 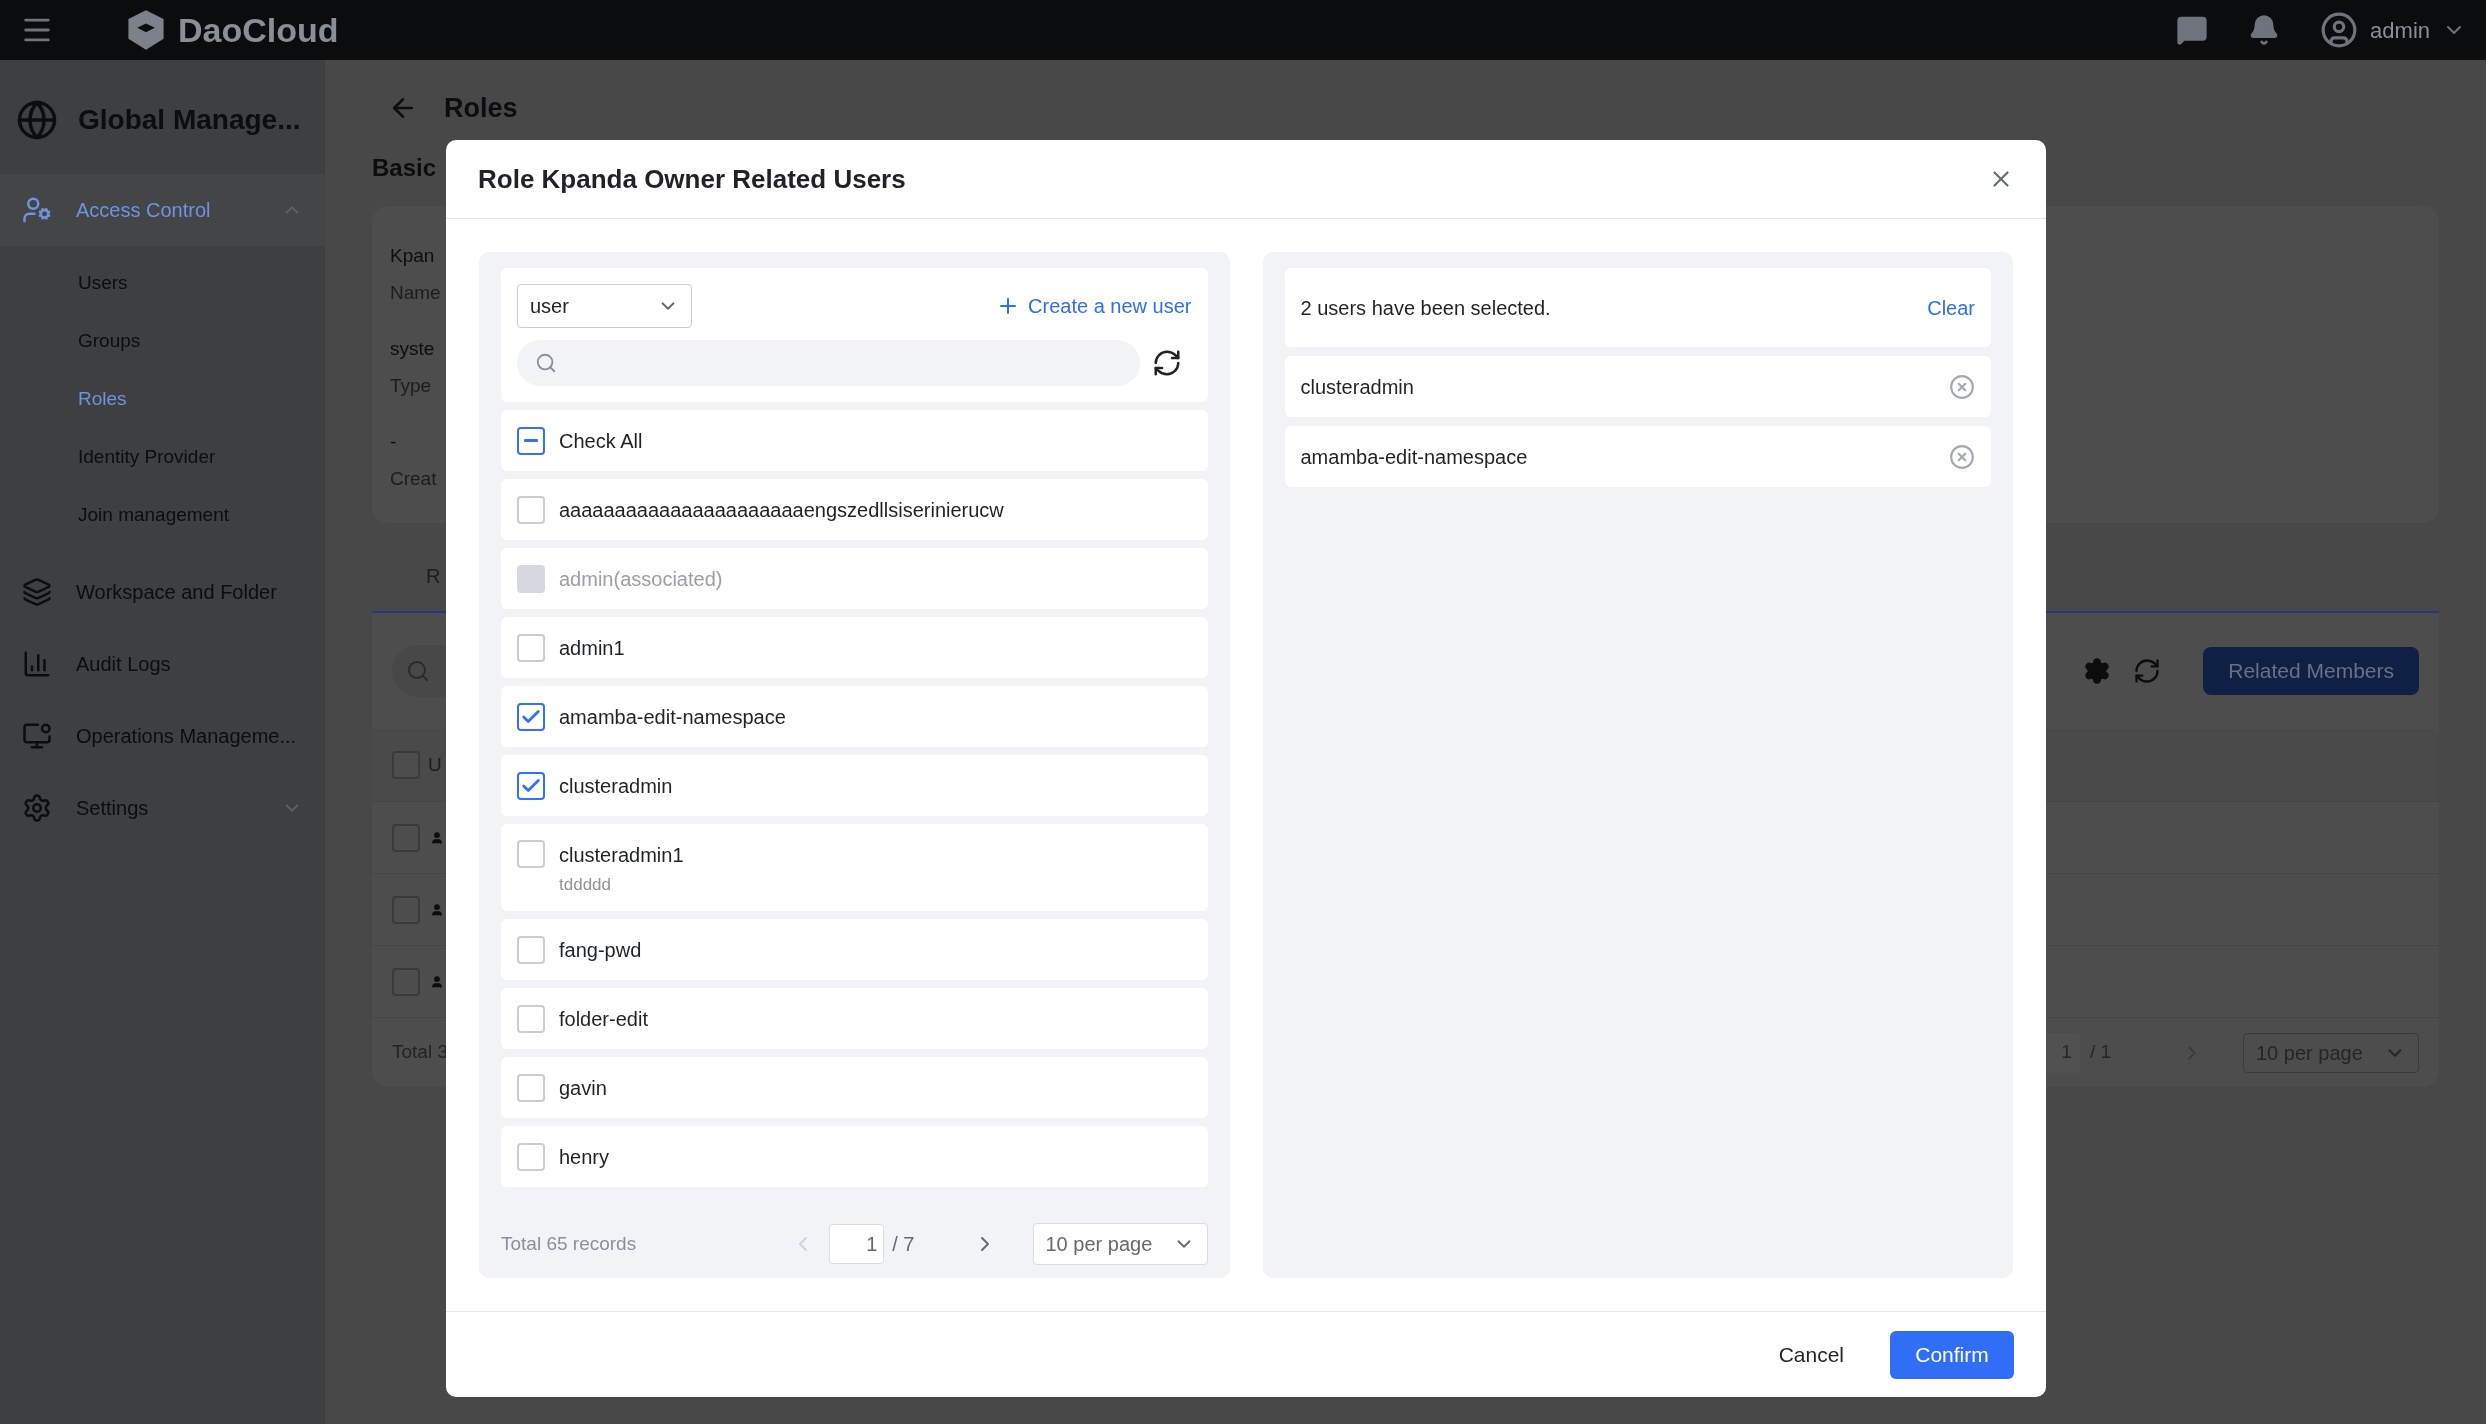 What do you see at coordinates (162, 399) in the screenshot?
I see `sidebar-subitem: Roles` at bounding box center [162, 399].